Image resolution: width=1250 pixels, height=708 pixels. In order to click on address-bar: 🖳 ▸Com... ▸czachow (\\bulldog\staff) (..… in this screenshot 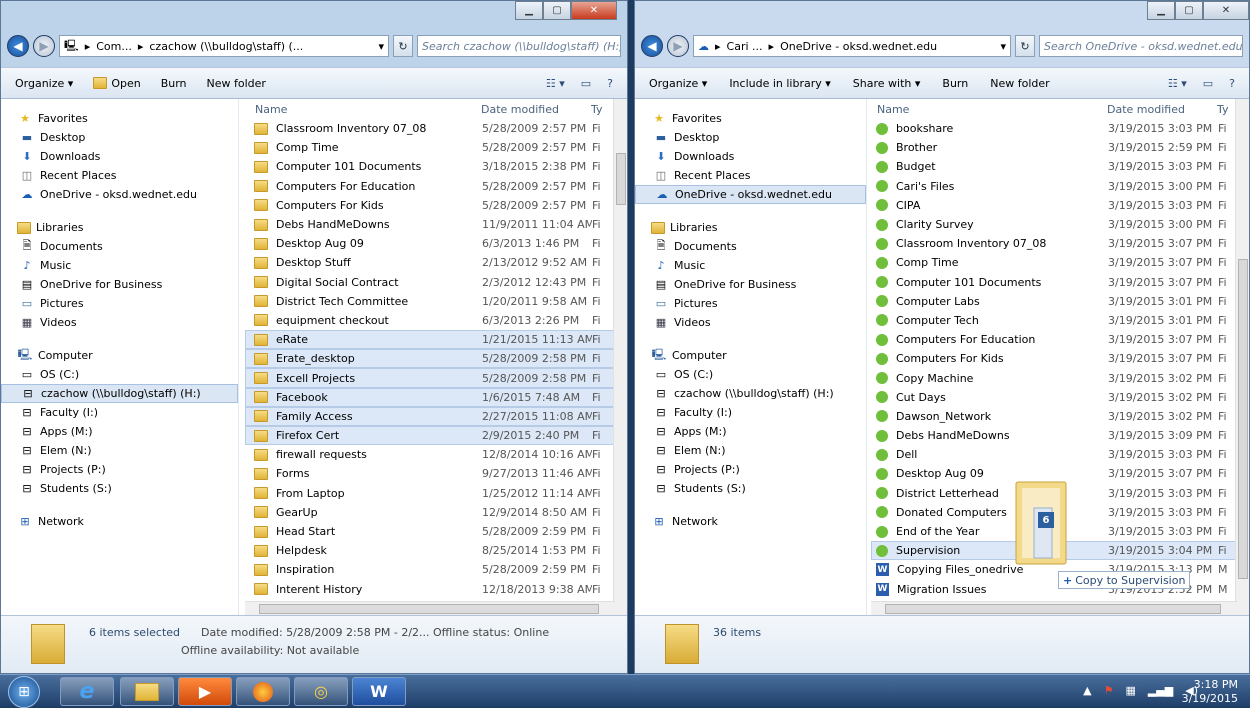, I will do `click(224, 46)`.